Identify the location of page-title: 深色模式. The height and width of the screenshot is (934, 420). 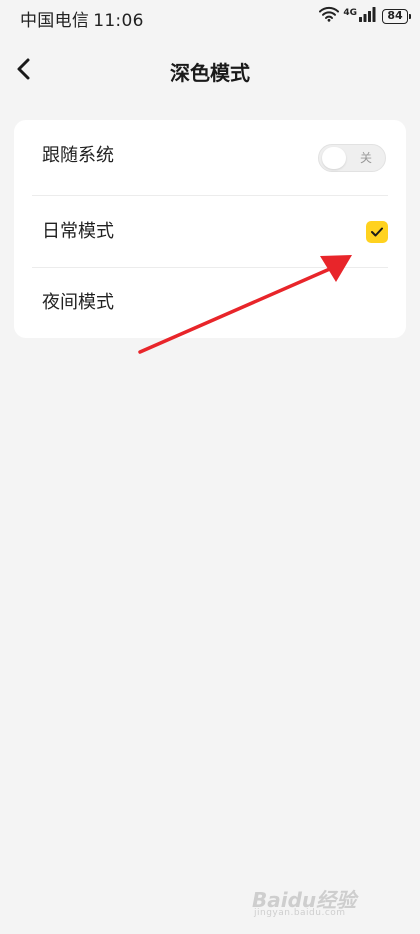
(210, 73).